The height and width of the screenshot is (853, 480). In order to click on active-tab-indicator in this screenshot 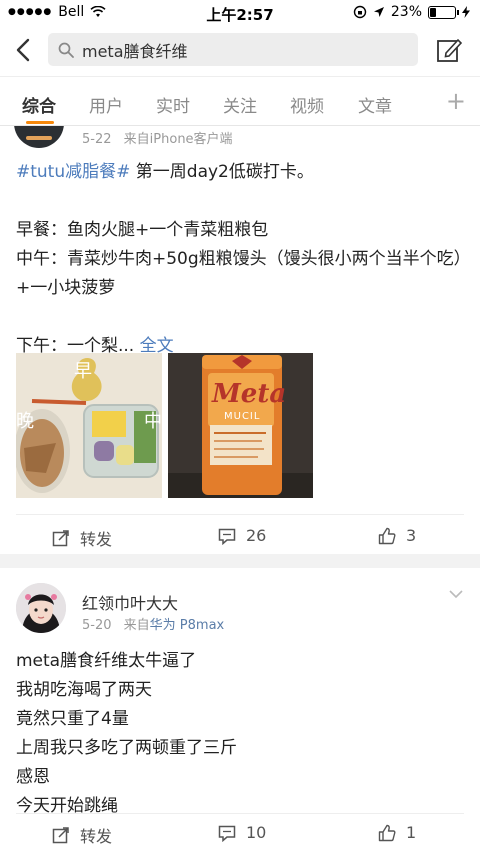, I will do `click(40, 122)`.